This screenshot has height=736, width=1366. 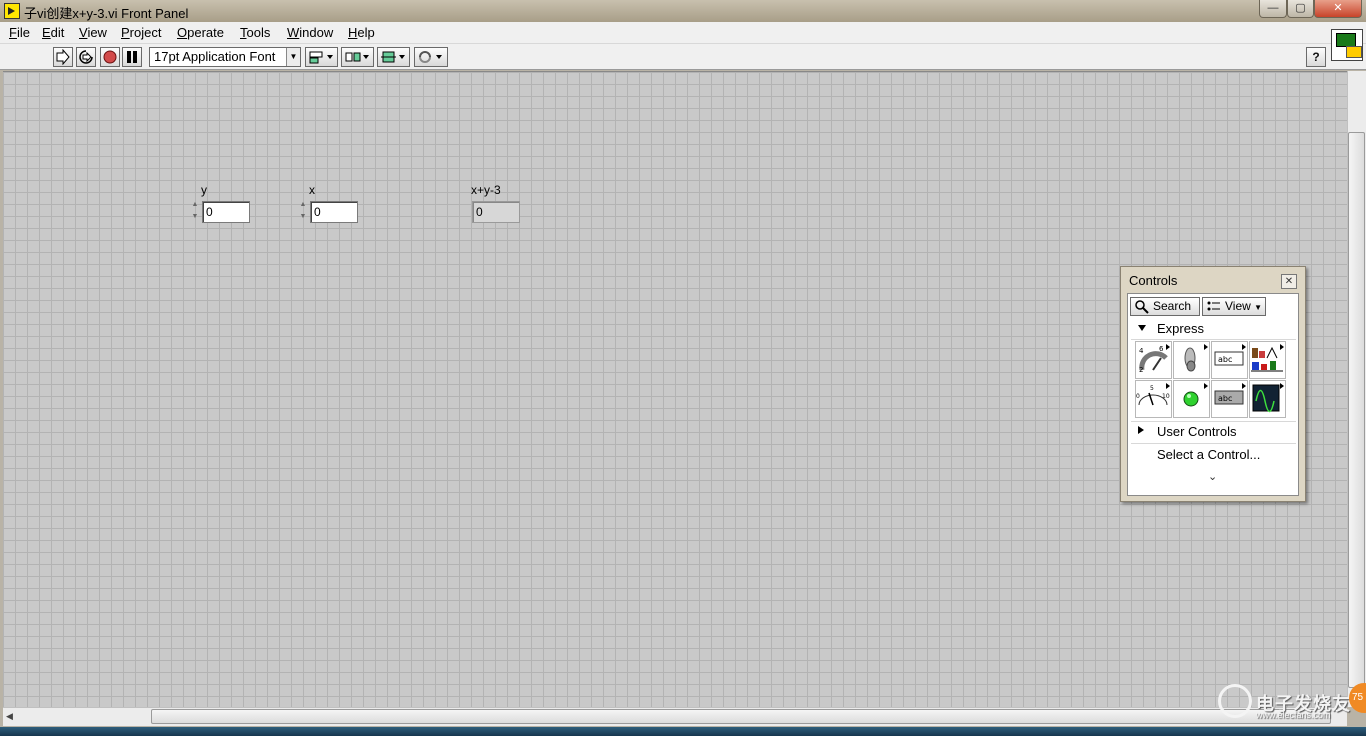 I want to click on menu-help: Help, so click(x=361, y=32).